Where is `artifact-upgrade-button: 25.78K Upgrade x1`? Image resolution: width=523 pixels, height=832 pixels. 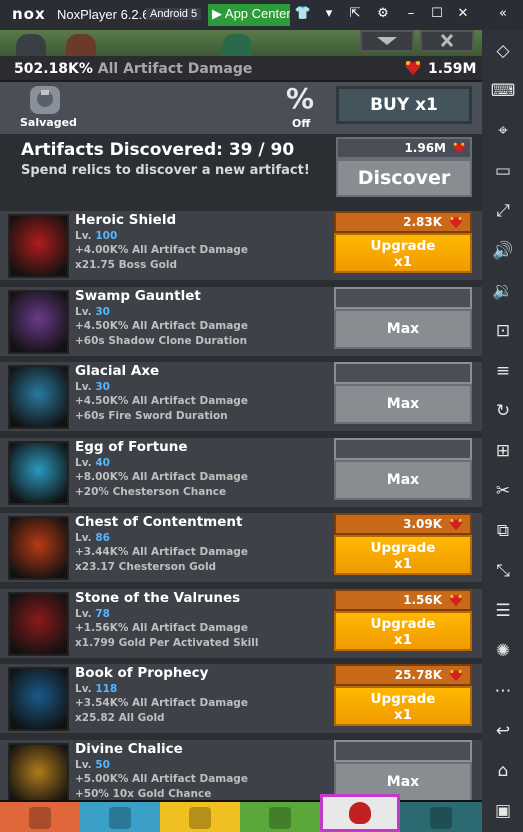 artifact-upgrade-button: 25.78K Upgrade x1 is located at coordinates (403, 695).